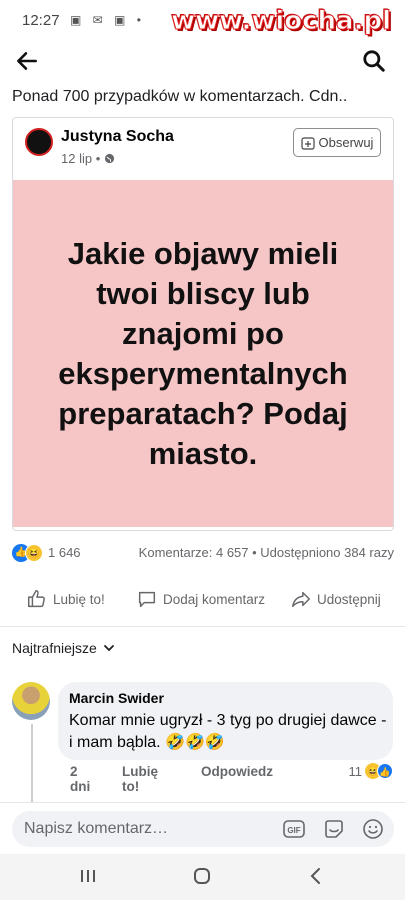  I want to click on top-bar, so click(202, 62).